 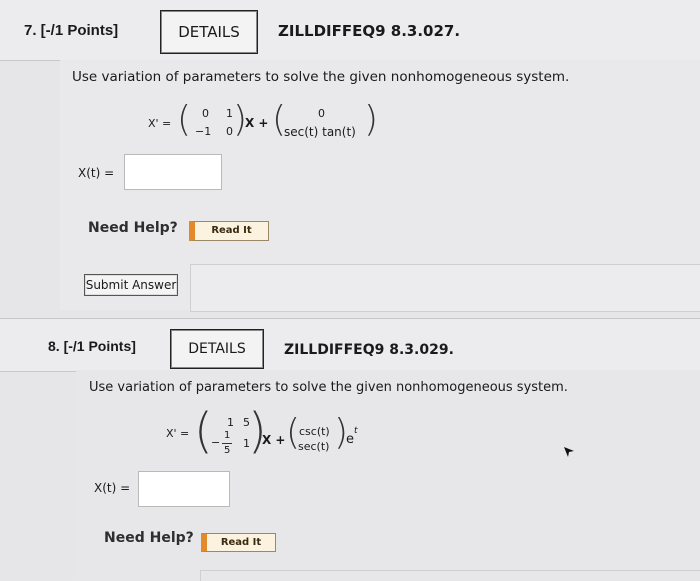 I want to click on vector-bottom: sec(t) tan(t), so click(x=320, y=132).